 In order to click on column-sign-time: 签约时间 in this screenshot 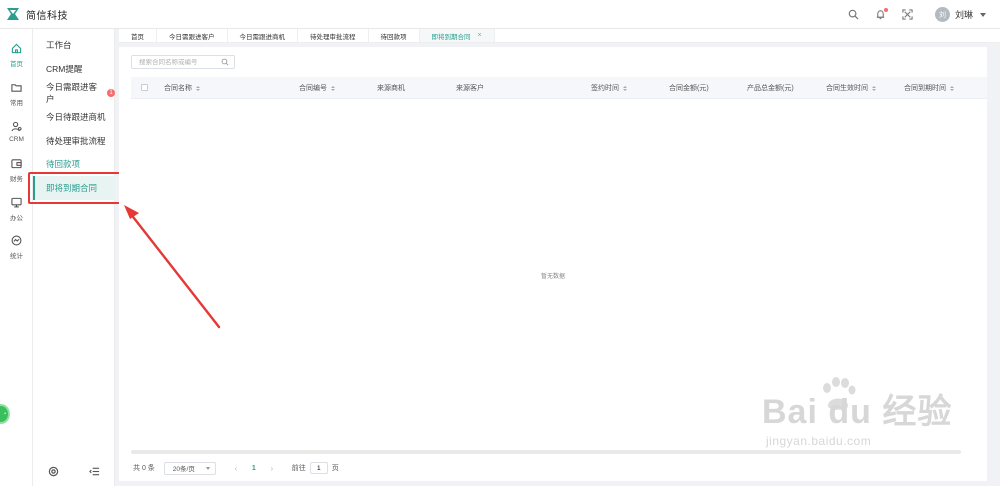, I will do `click(609, 88)`.